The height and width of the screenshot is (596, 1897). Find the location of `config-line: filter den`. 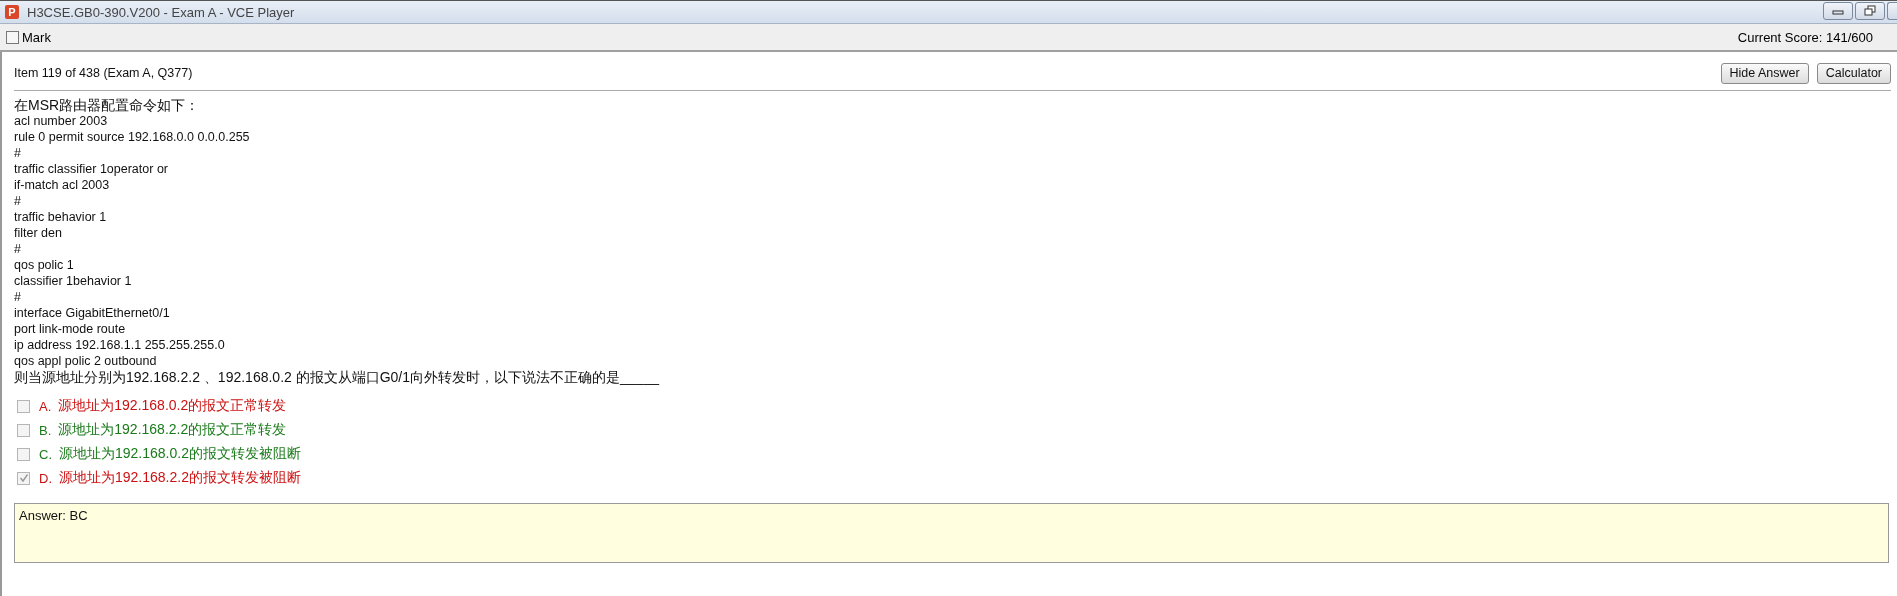

config-line: filter den is located at coordinates (38, 233).